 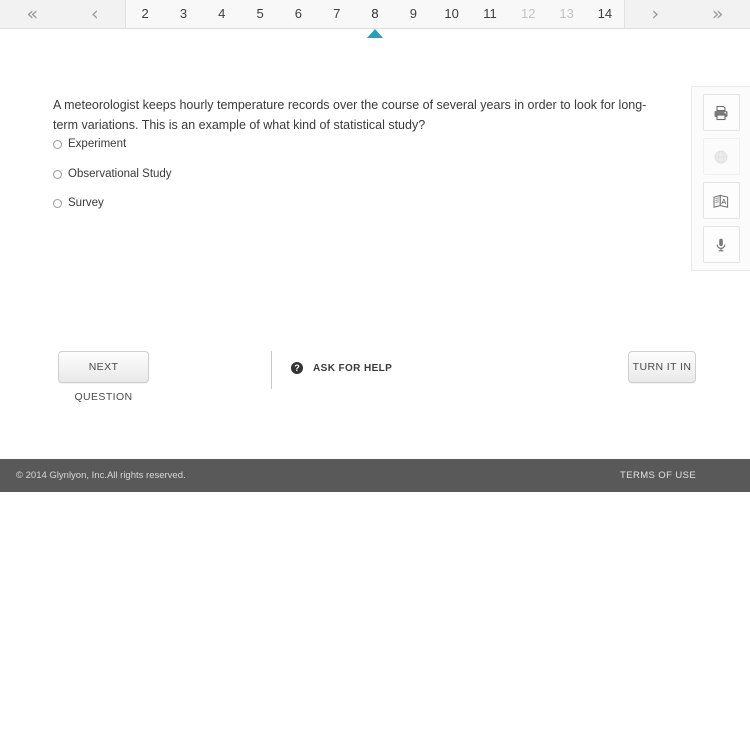 What do you see at coordinates (718, 14) in the screenshot?
I see `last-page-icon: »` at bounding box center [718, 14].